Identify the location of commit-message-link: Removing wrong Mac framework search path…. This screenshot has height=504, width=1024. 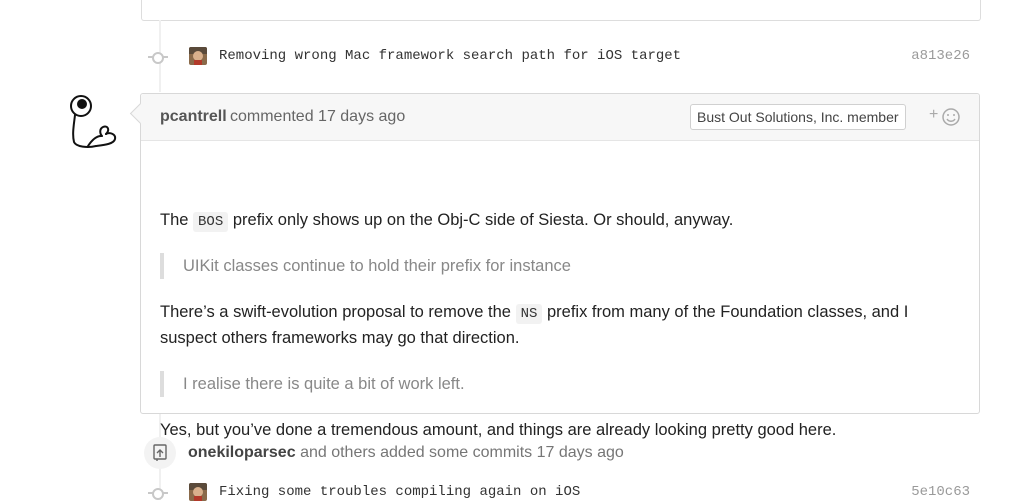
(450, 56).